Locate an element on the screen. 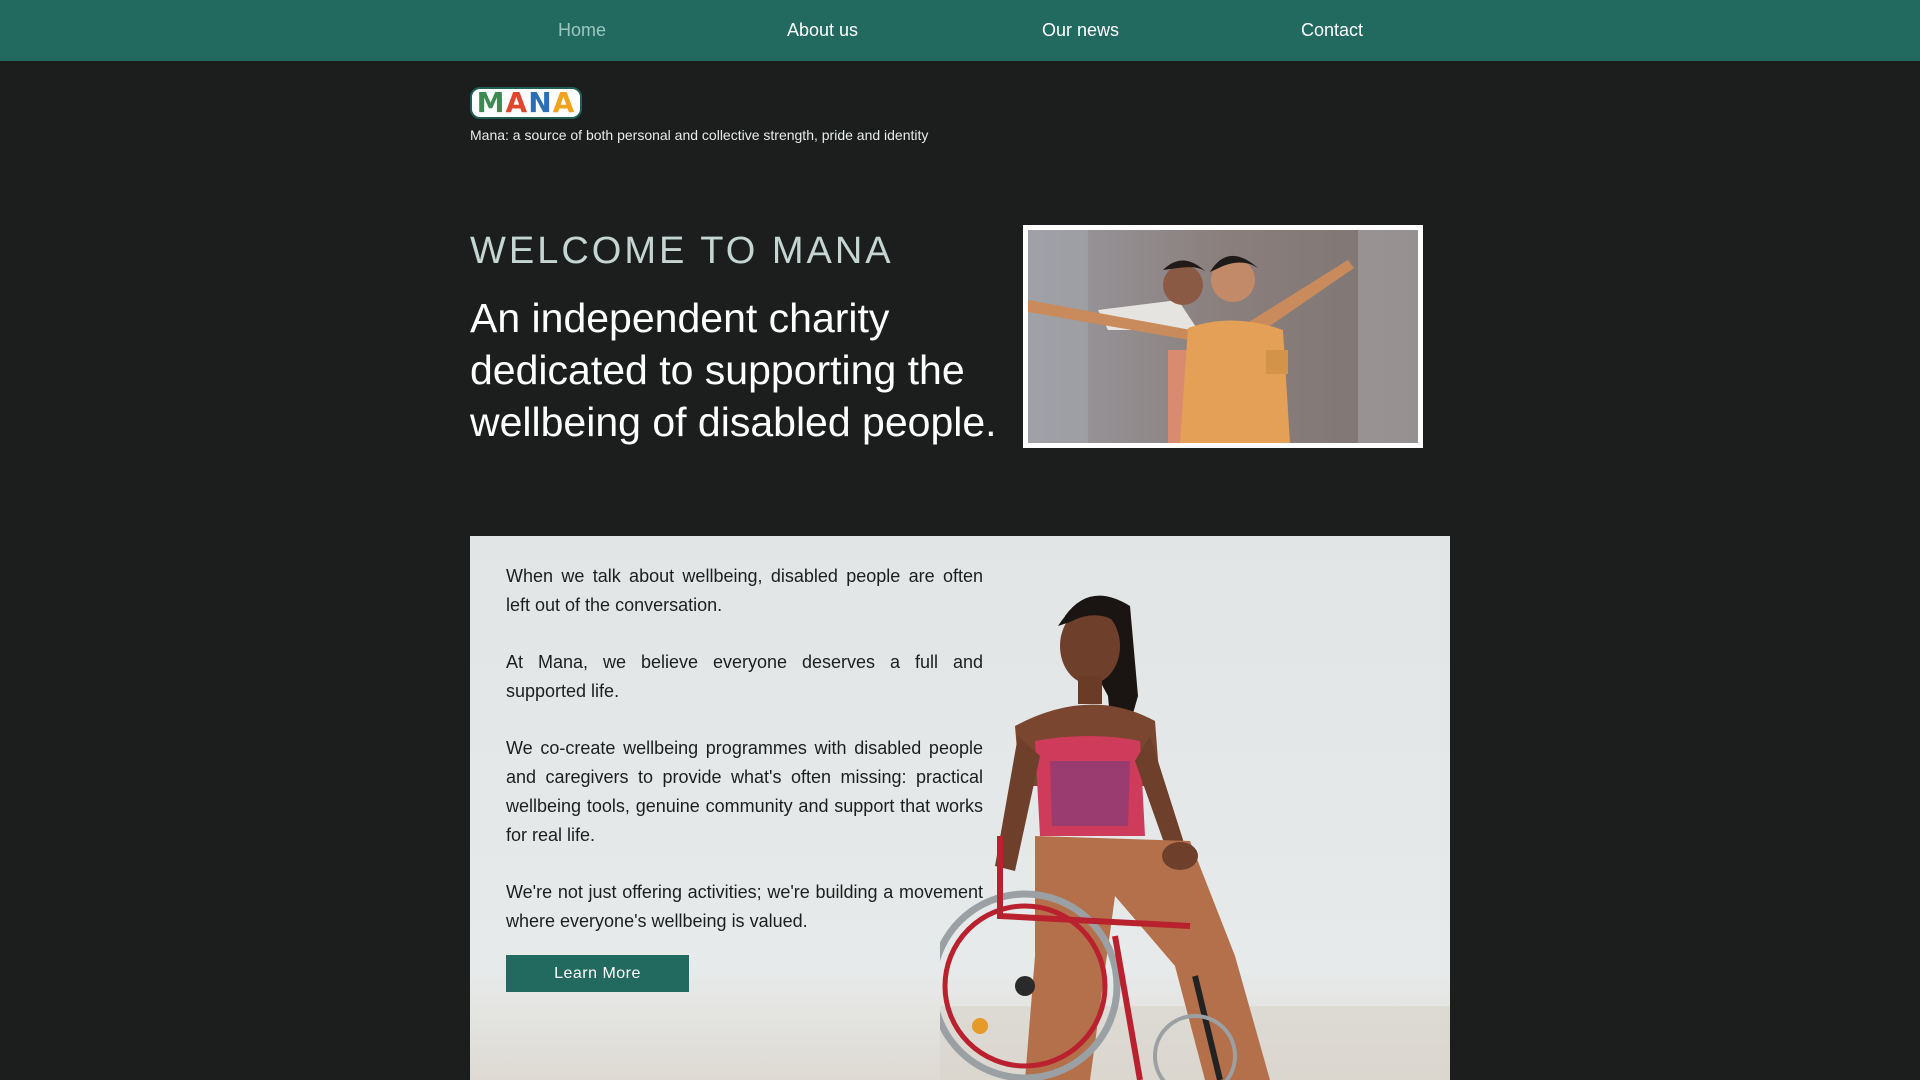 Image resolution: width=1920 pixels, height=1080 pixels. top-navigation: Home About us Our news Contact is located at coordinates (960, 30).